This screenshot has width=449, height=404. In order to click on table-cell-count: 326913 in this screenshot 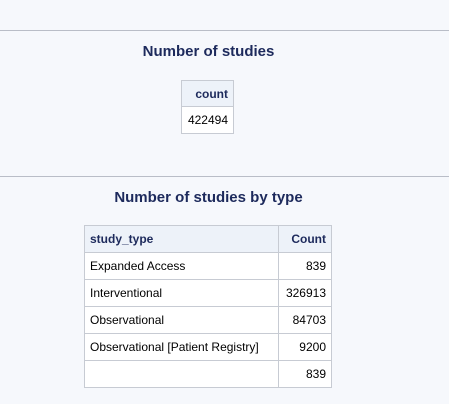, I will do `click(305, 293)`.